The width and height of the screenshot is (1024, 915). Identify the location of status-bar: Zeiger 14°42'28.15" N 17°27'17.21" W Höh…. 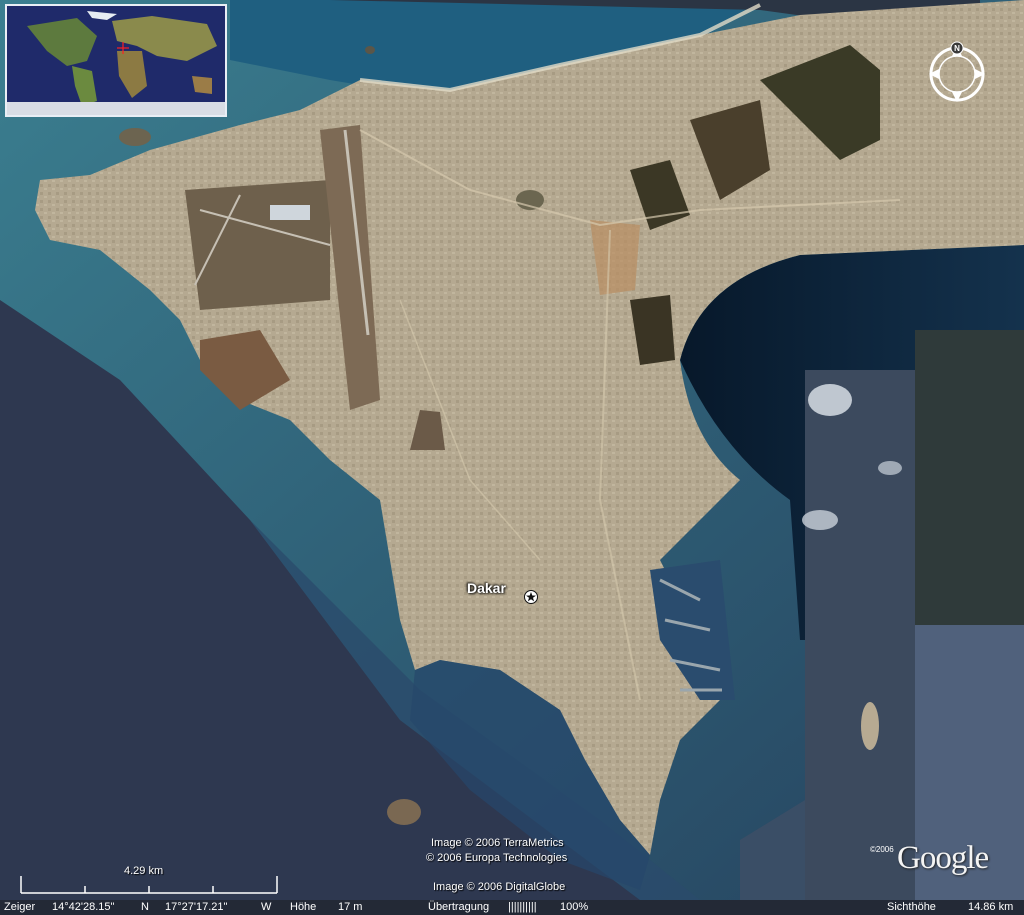
(512, 907).